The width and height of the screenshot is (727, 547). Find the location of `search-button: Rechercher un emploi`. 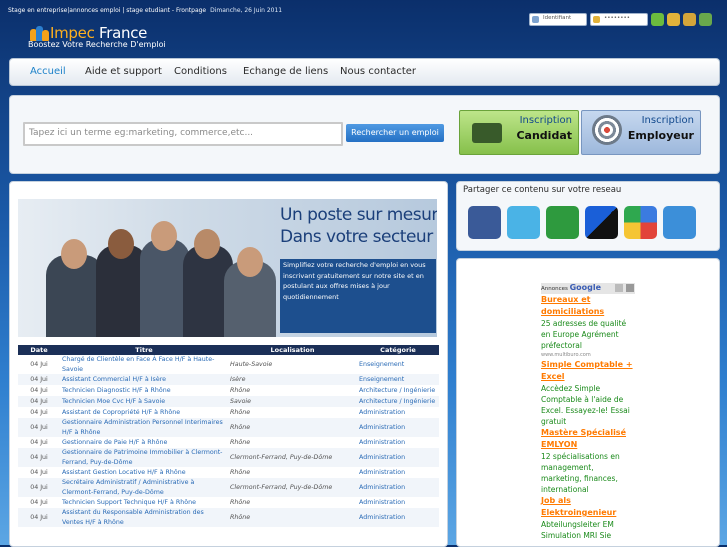

search-button: Rechercher un emploi is located at coordinates (395, 133).